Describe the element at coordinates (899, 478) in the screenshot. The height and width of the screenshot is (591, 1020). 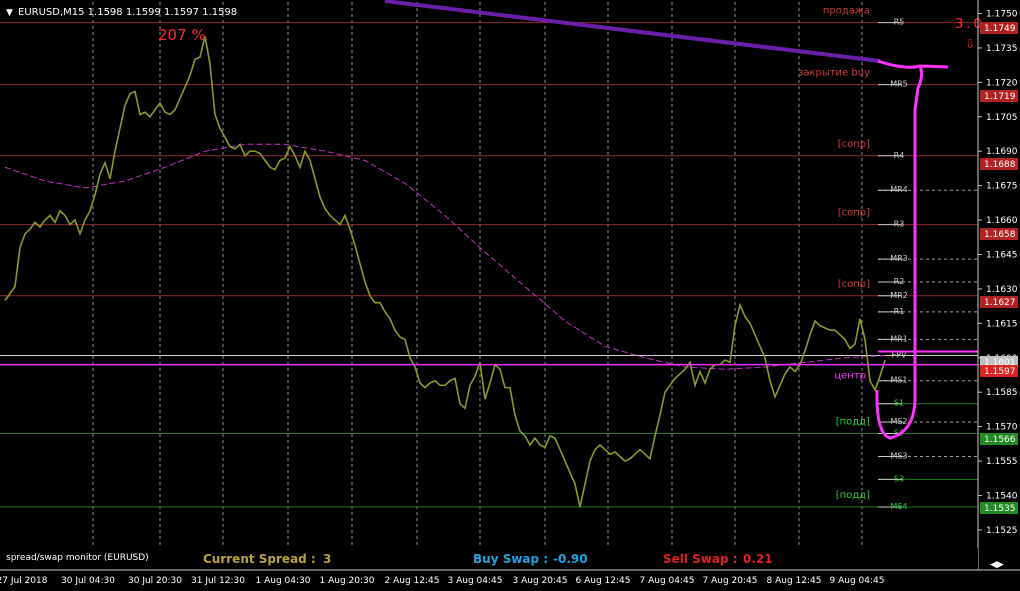
I see `level-label: S3` at that location.